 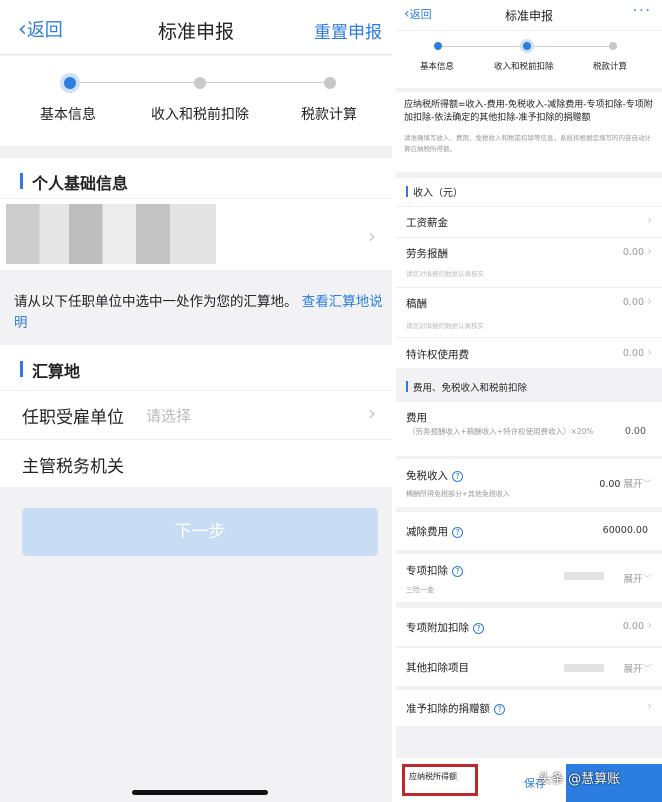 What do you see at coordinates (633, 252) in the screenshot?
I see `labor-value: 0.00` at bounding box center [633, 252].